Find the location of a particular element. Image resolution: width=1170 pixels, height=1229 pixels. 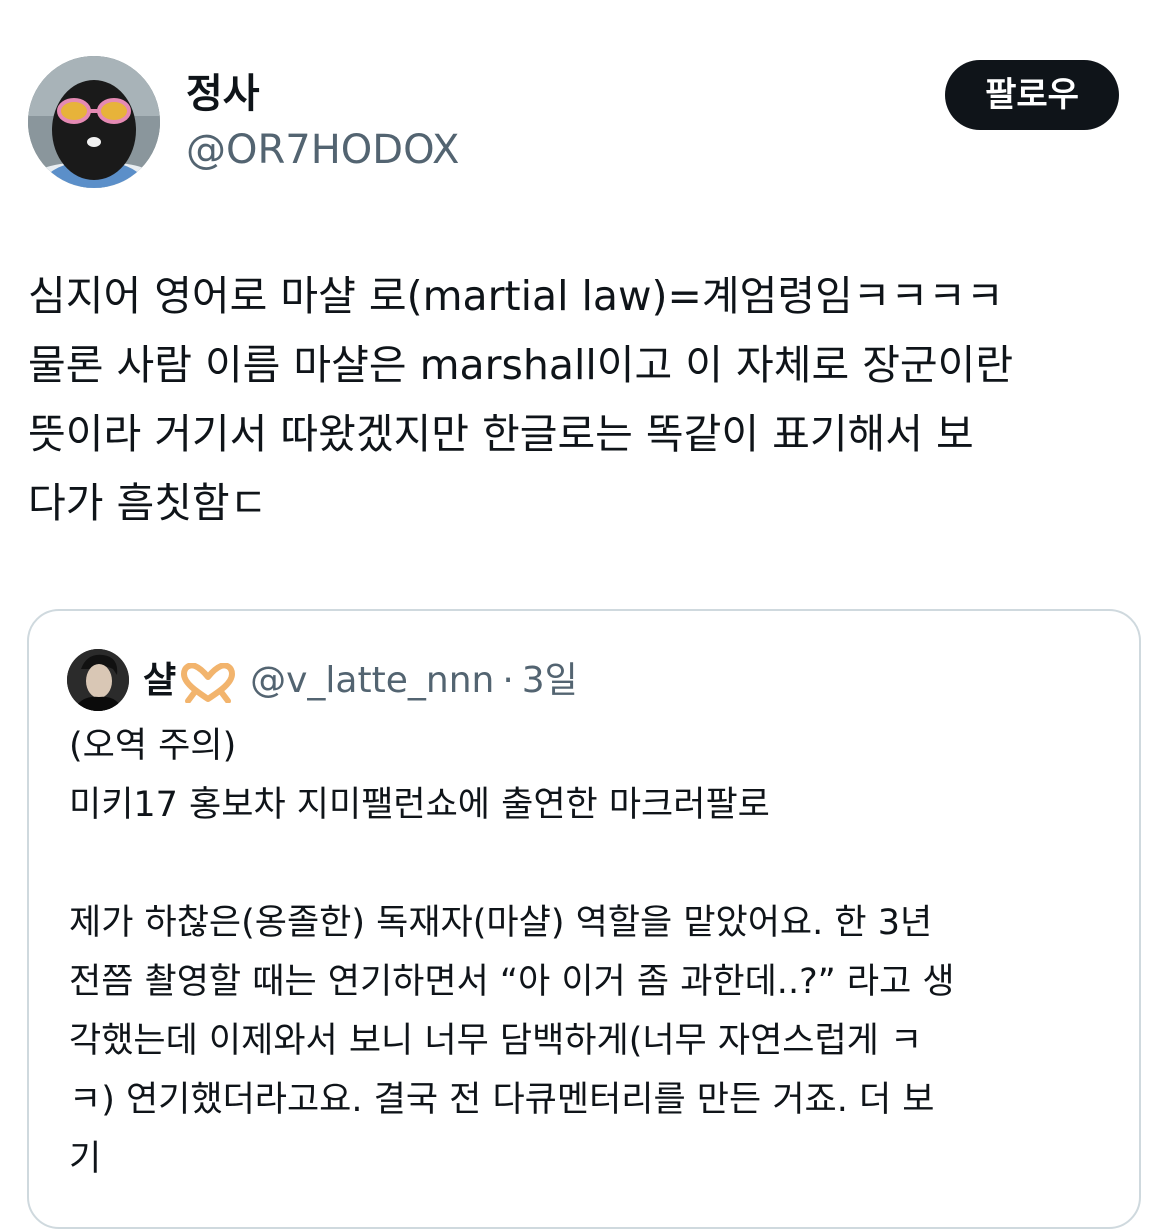

quoted-author-avatar is located at coordinates (98, 680).